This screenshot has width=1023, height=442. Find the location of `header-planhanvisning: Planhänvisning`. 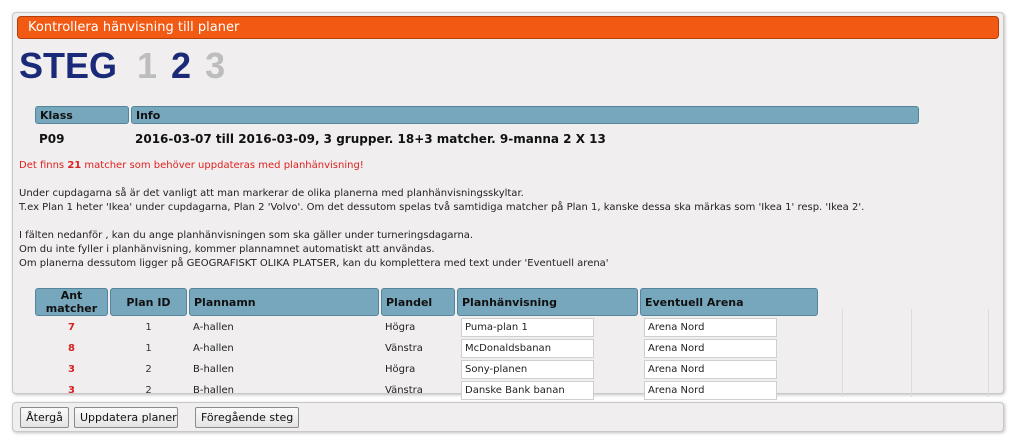

header-planhanvisning: Planhänvisning is located at coordinates (547, 302).